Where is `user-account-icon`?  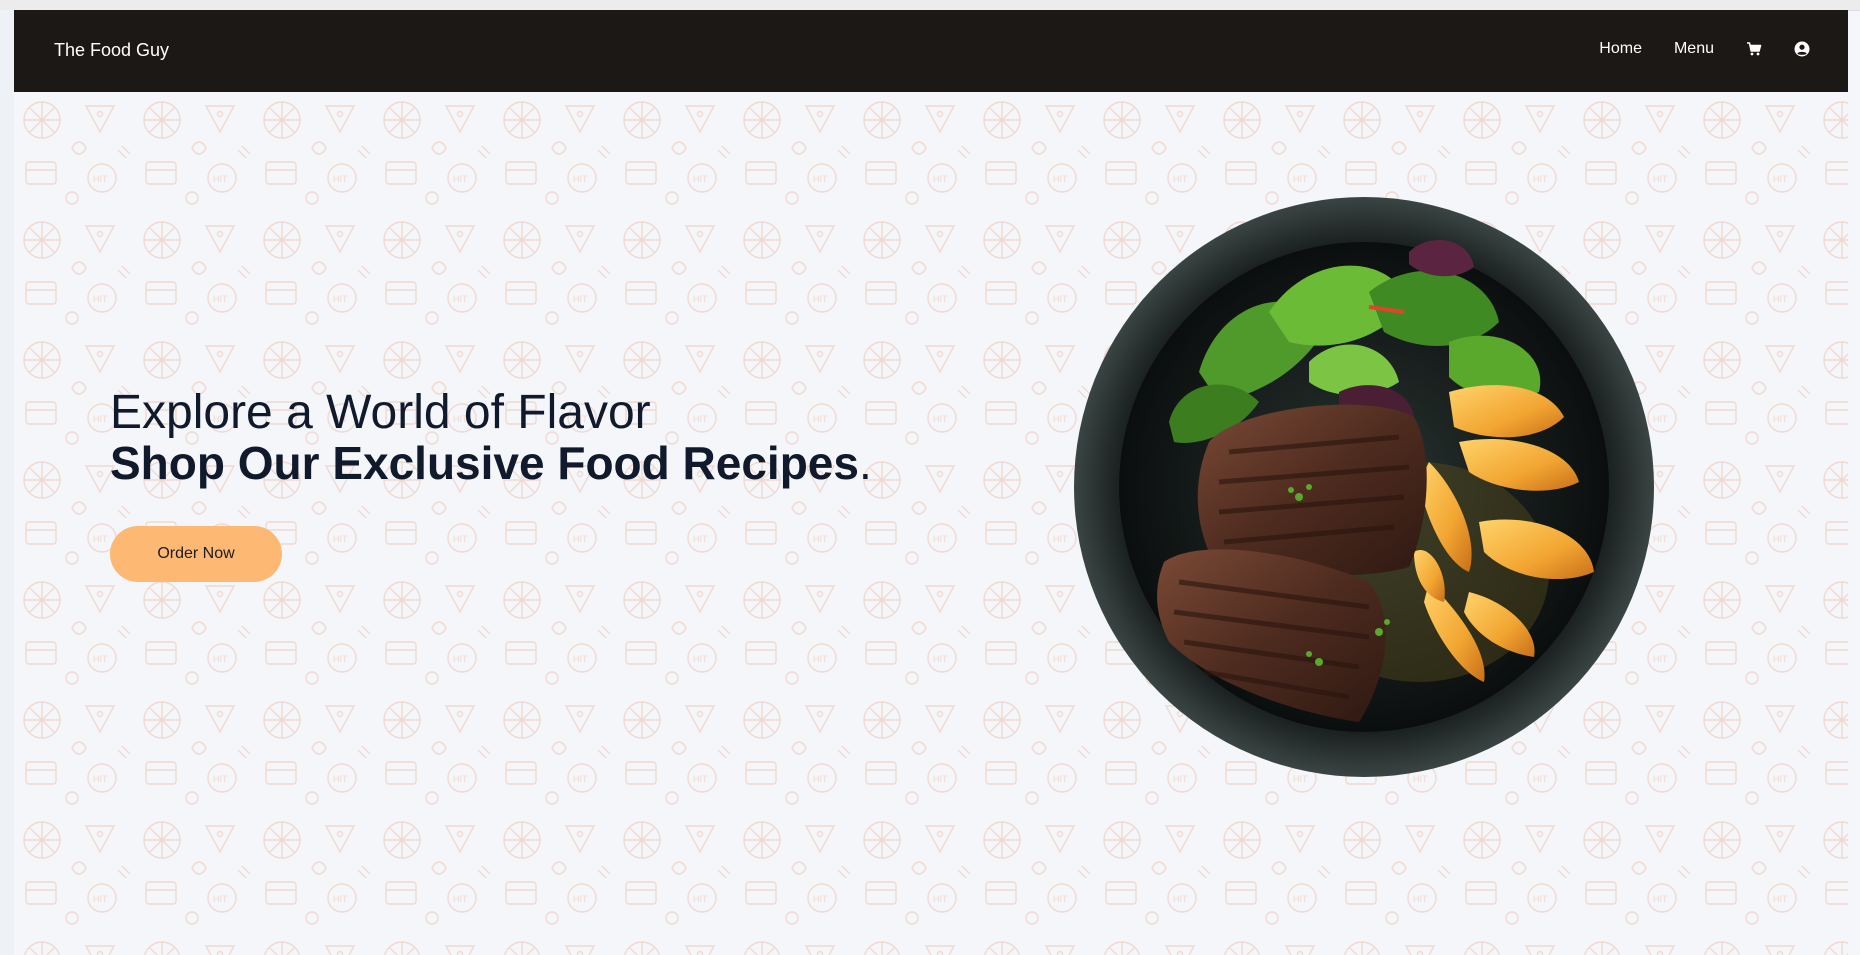
user-account-icon is located at coordinates (1802, 49).